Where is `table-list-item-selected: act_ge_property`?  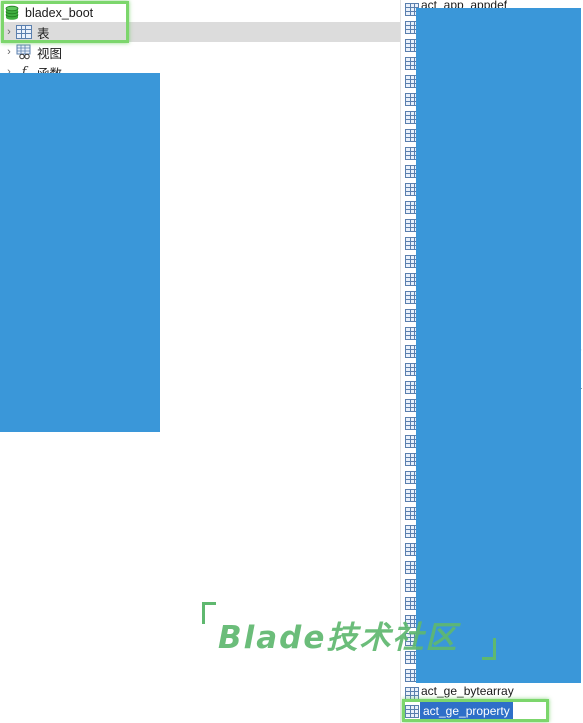 table-list-item-selected: act_ge_property is located at coordinates (466, 711).